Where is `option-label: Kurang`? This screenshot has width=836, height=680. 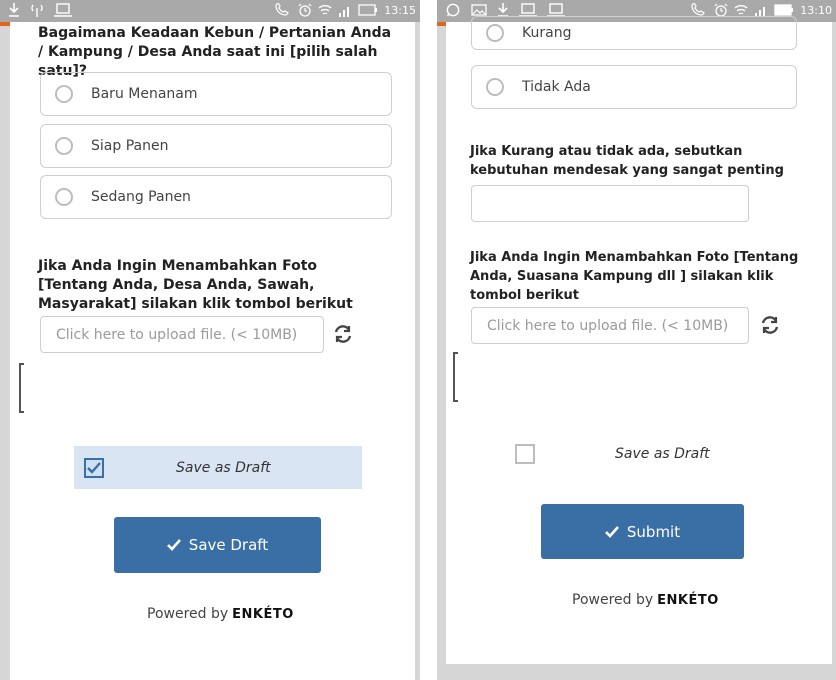
option-label: Kurang is located at coordinates (547, 33).